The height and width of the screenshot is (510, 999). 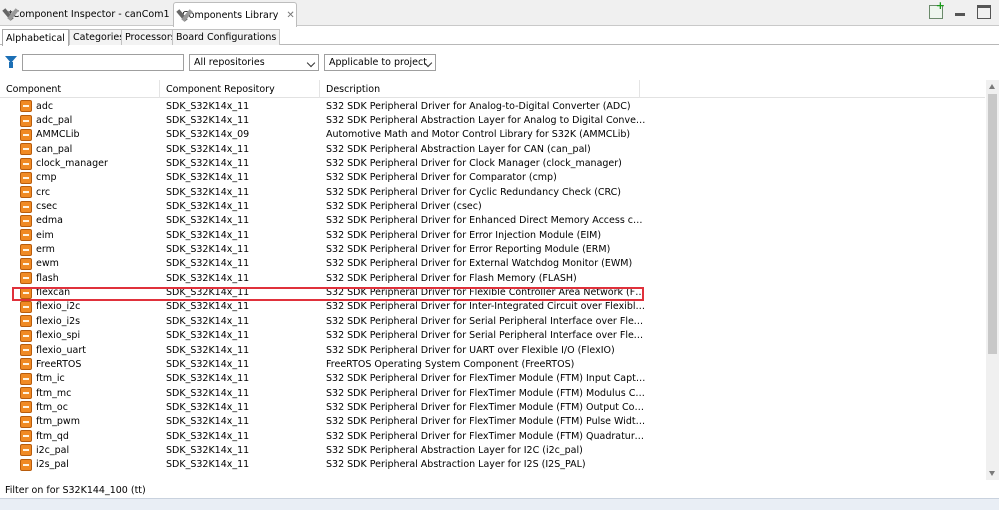 What do you see at coordinates (937, 9) in the screenshot?
I see `new-view-icon` at bounding box center [937, 9].